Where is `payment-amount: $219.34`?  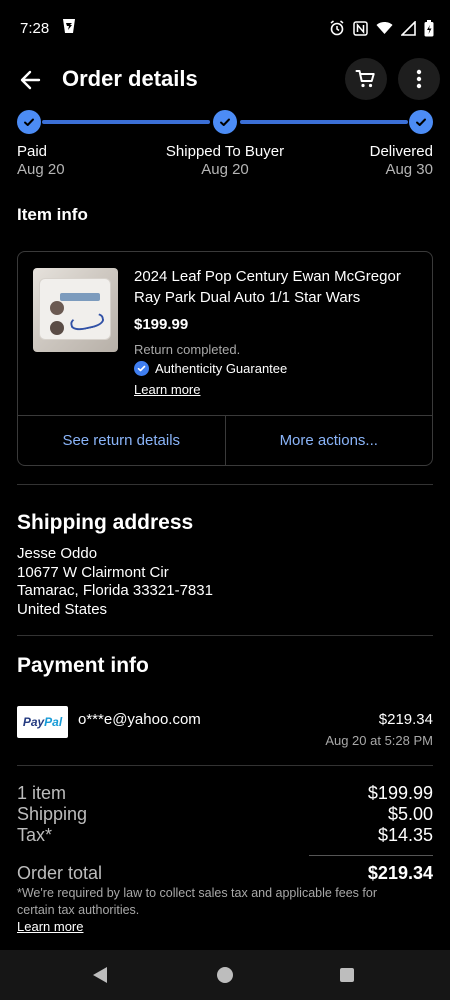 payment-amount: $219.34 is located at coordinates (405, 719).